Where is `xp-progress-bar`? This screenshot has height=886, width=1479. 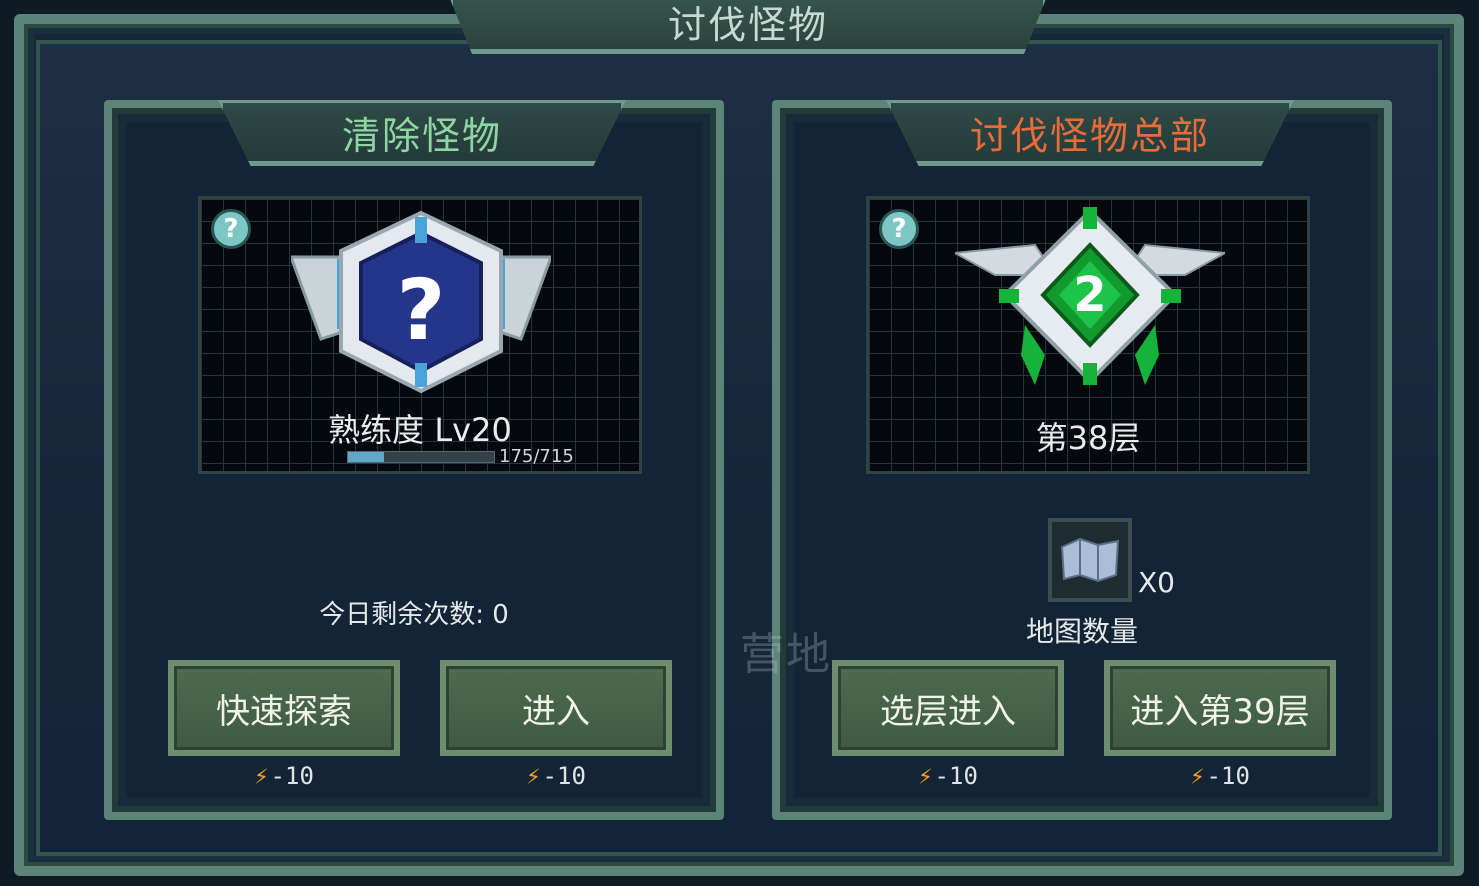 xp-progress-bar is located at coordinates (421, 457).